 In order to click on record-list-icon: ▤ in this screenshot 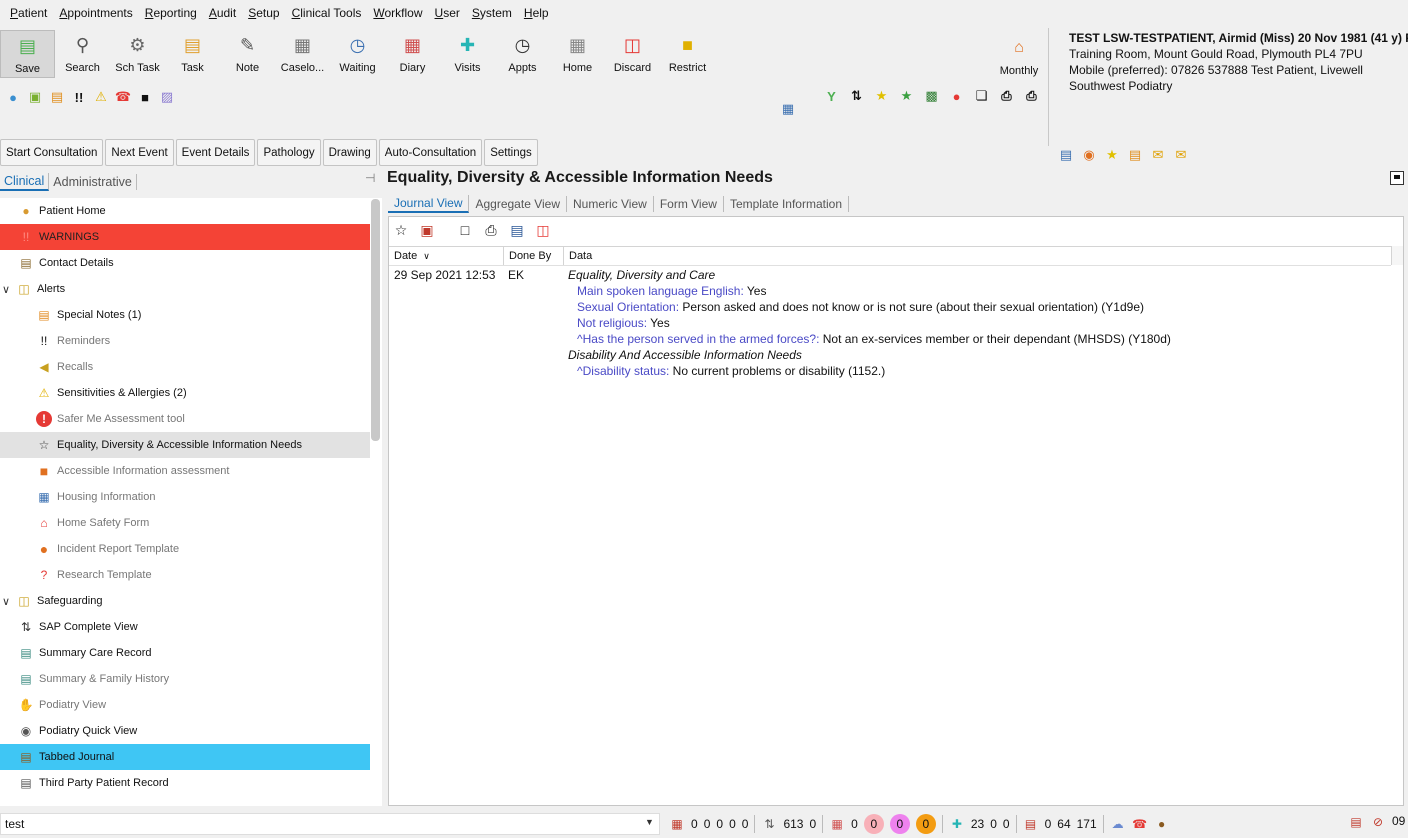, I will do `click(1066, 155)`.